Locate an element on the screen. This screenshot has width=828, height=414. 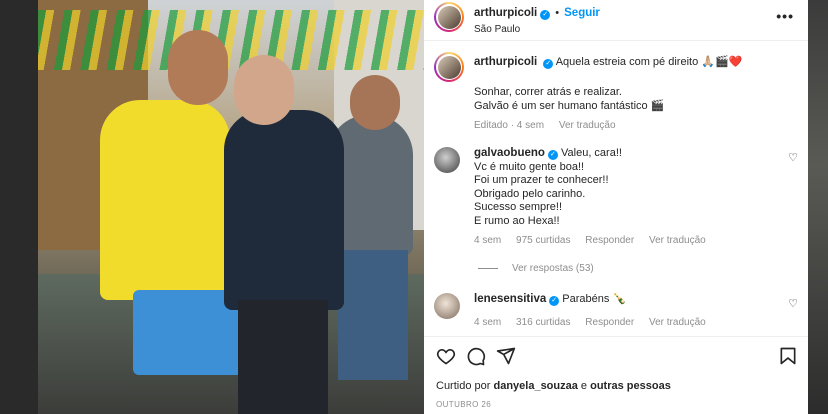
post-date: OUTUBRO 26 is located at coordinates (464, 404).